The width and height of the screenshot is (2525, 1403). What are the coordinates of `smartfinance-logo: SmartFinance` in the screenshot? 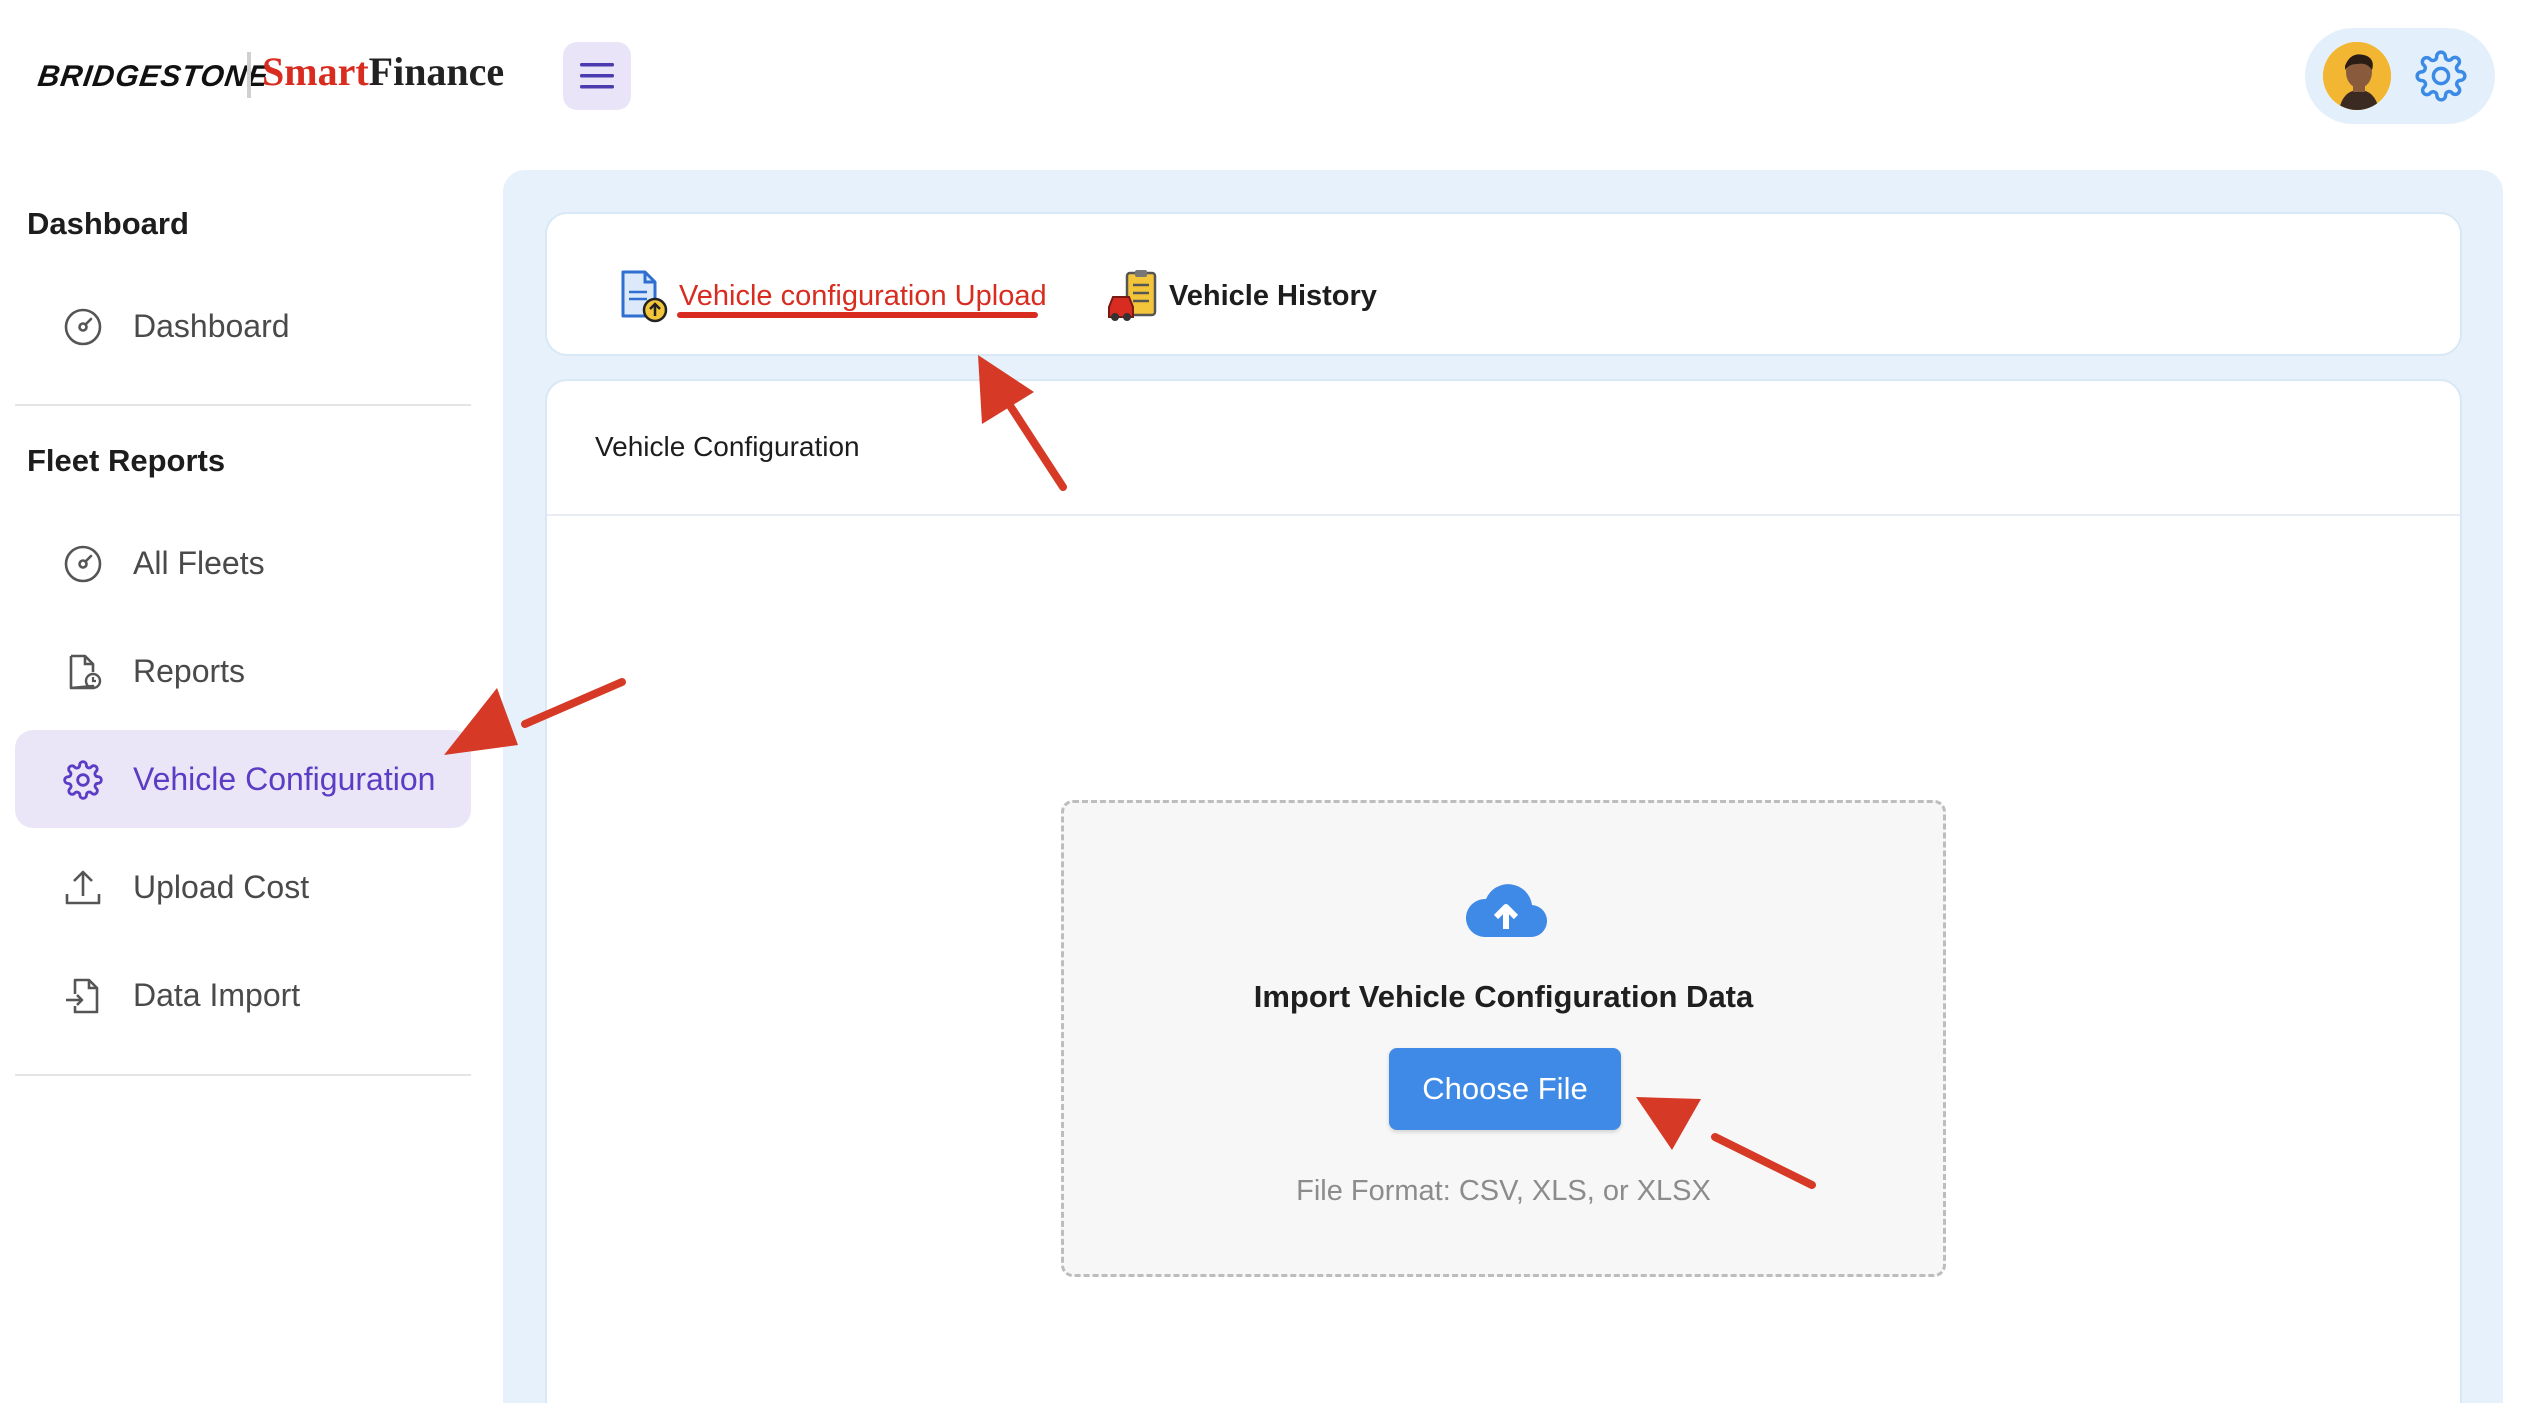 It's located at (383, 71).